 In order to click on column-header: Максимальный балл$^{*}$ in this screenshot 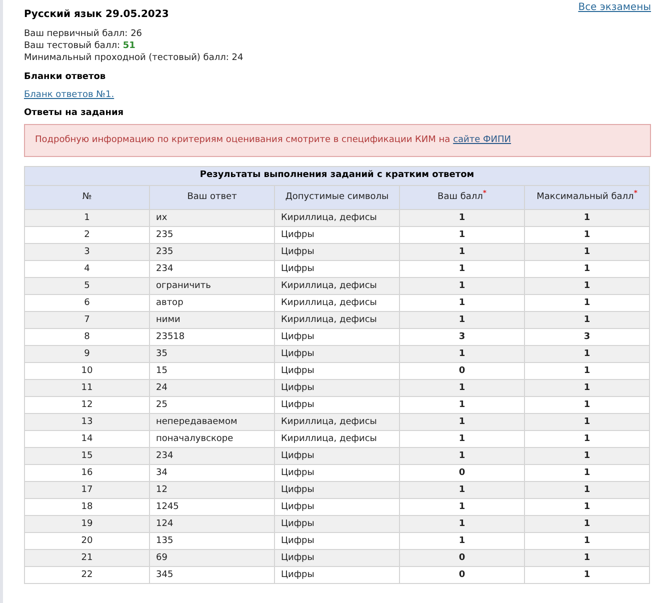, I will do `click(587, 198)`.